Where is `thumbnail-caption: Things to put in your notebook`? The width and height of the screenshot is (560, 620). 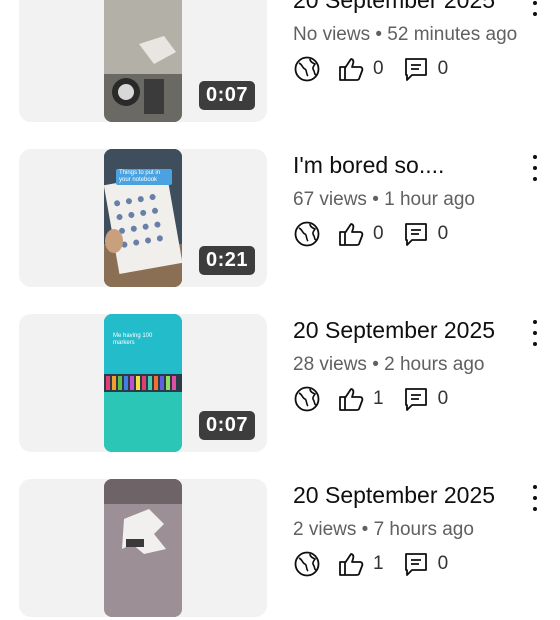
thumbnail-caption: Things to put in your notebook is located at coordinates (144, 177).